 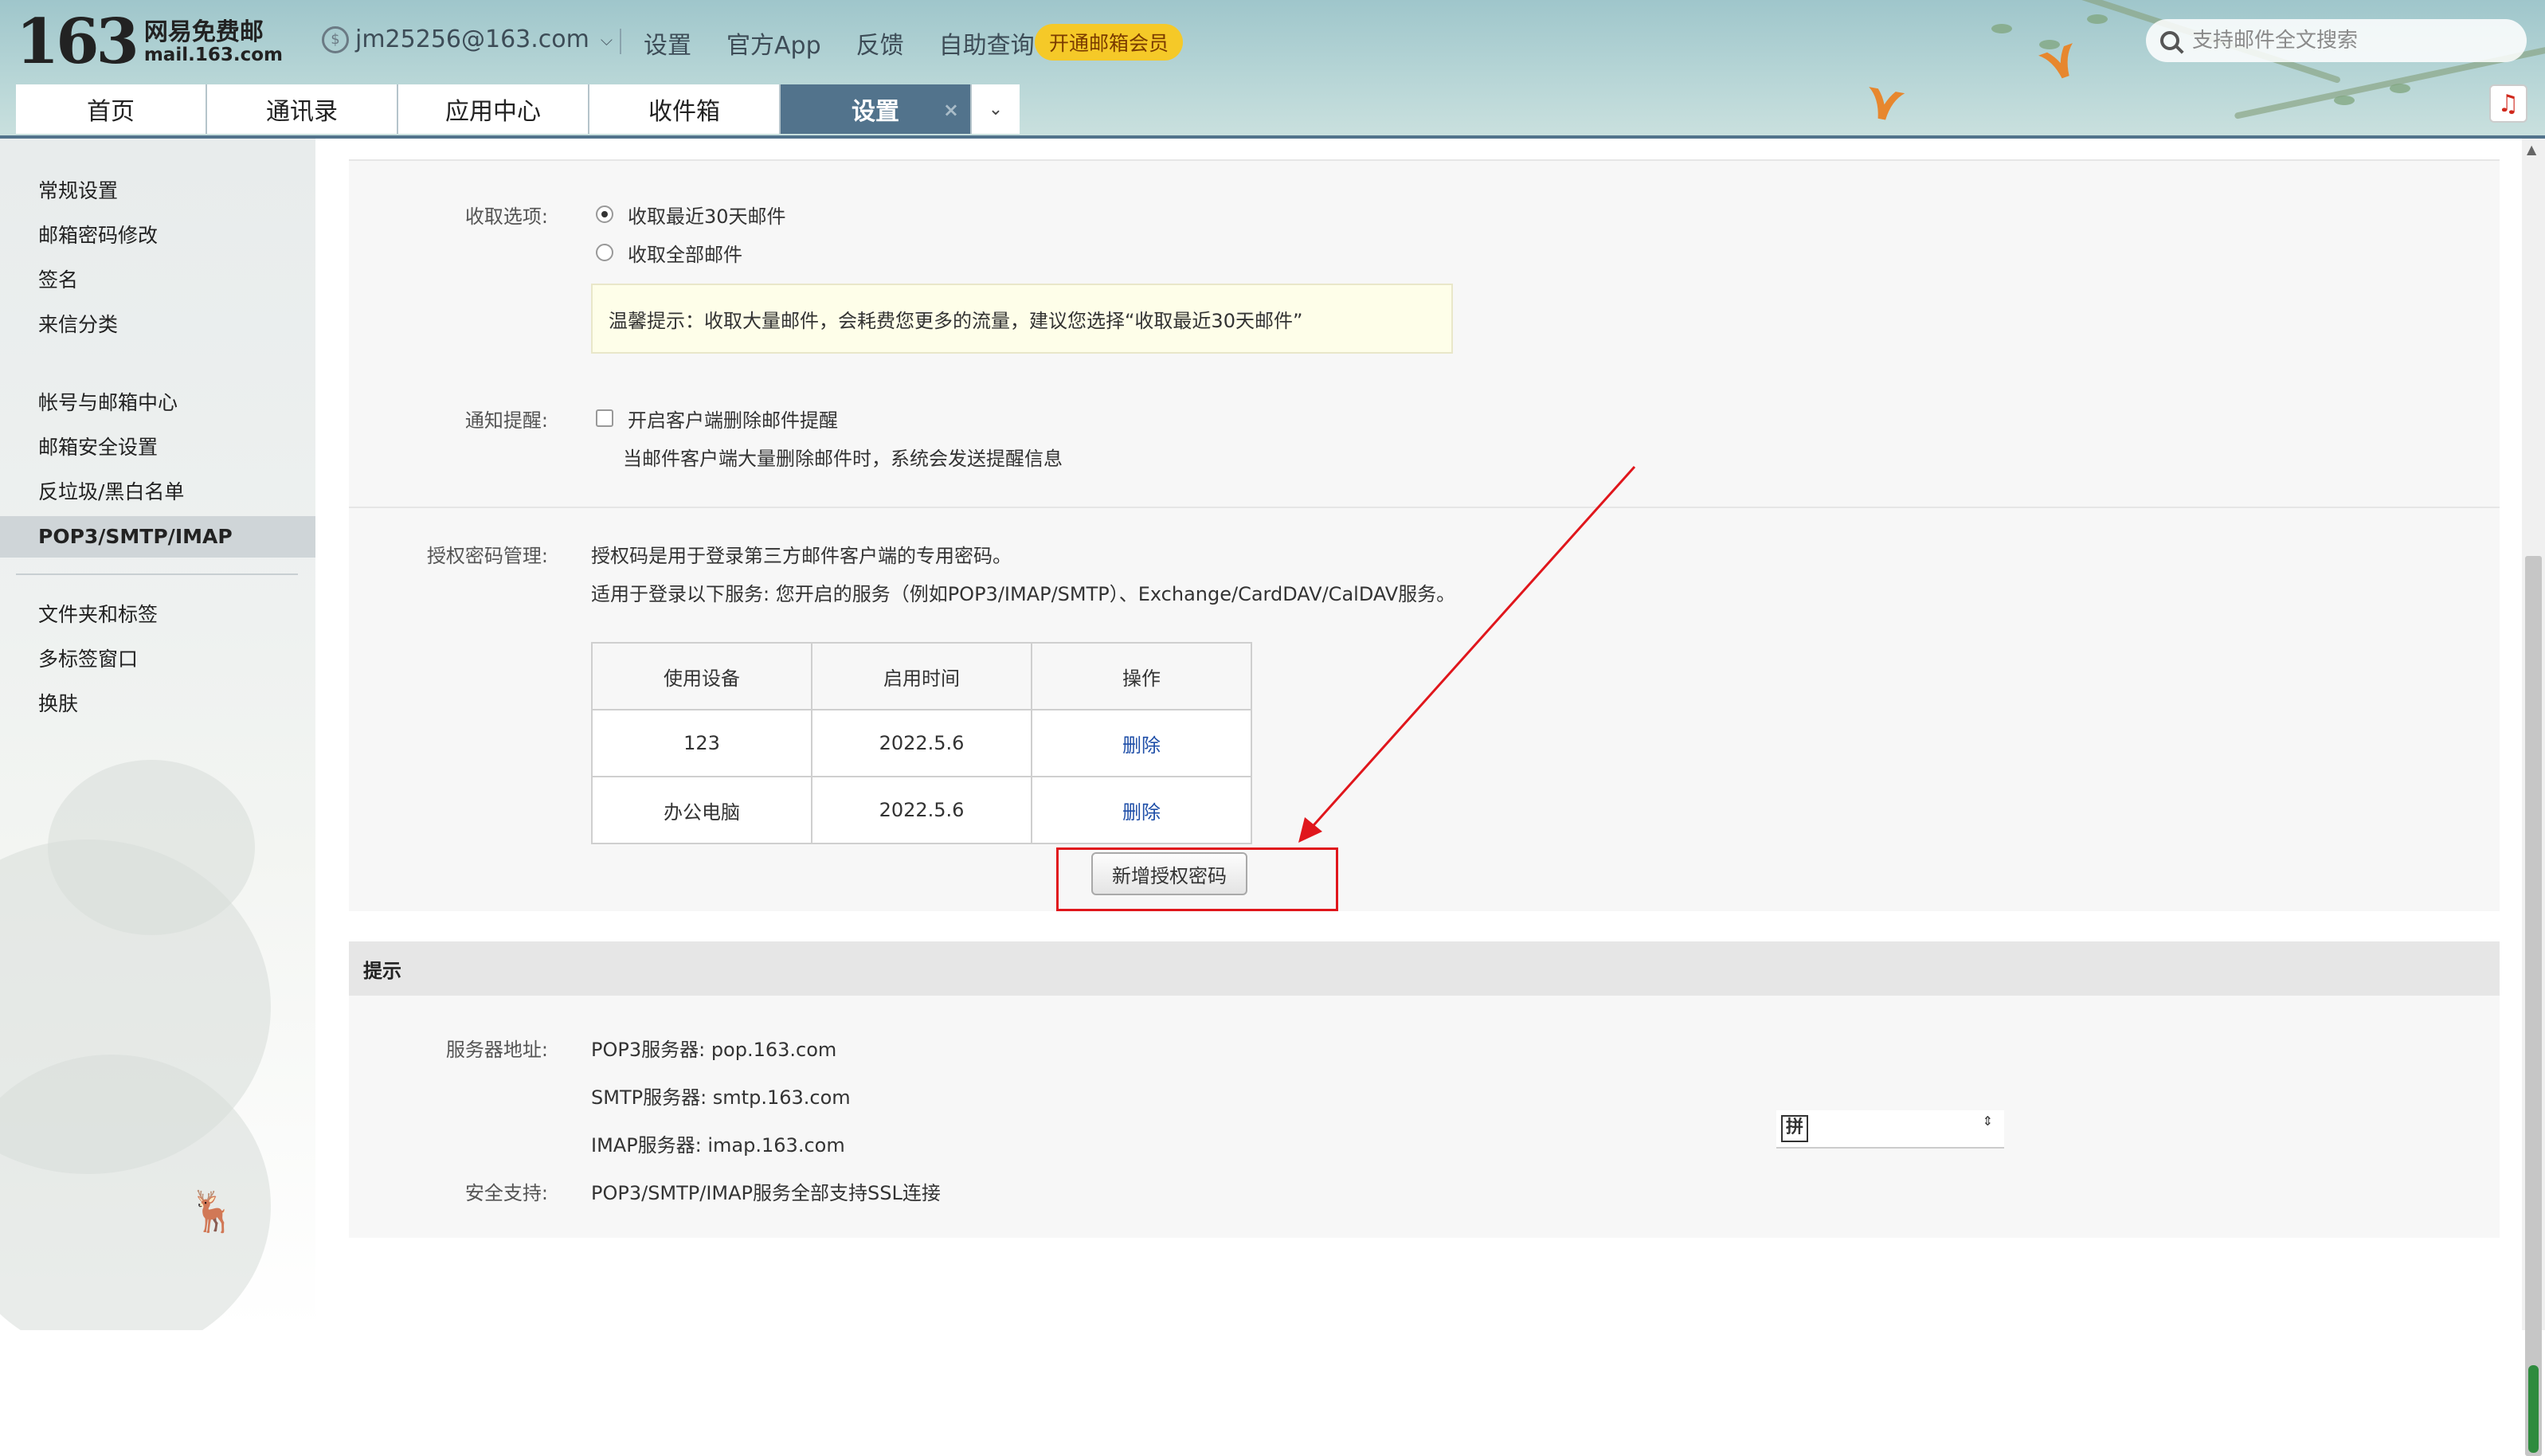 What do you see at coordinates (203, 32) in the screenshot?
I see `logo-cn: 网易免费邮` at bounding box center [203, 32].